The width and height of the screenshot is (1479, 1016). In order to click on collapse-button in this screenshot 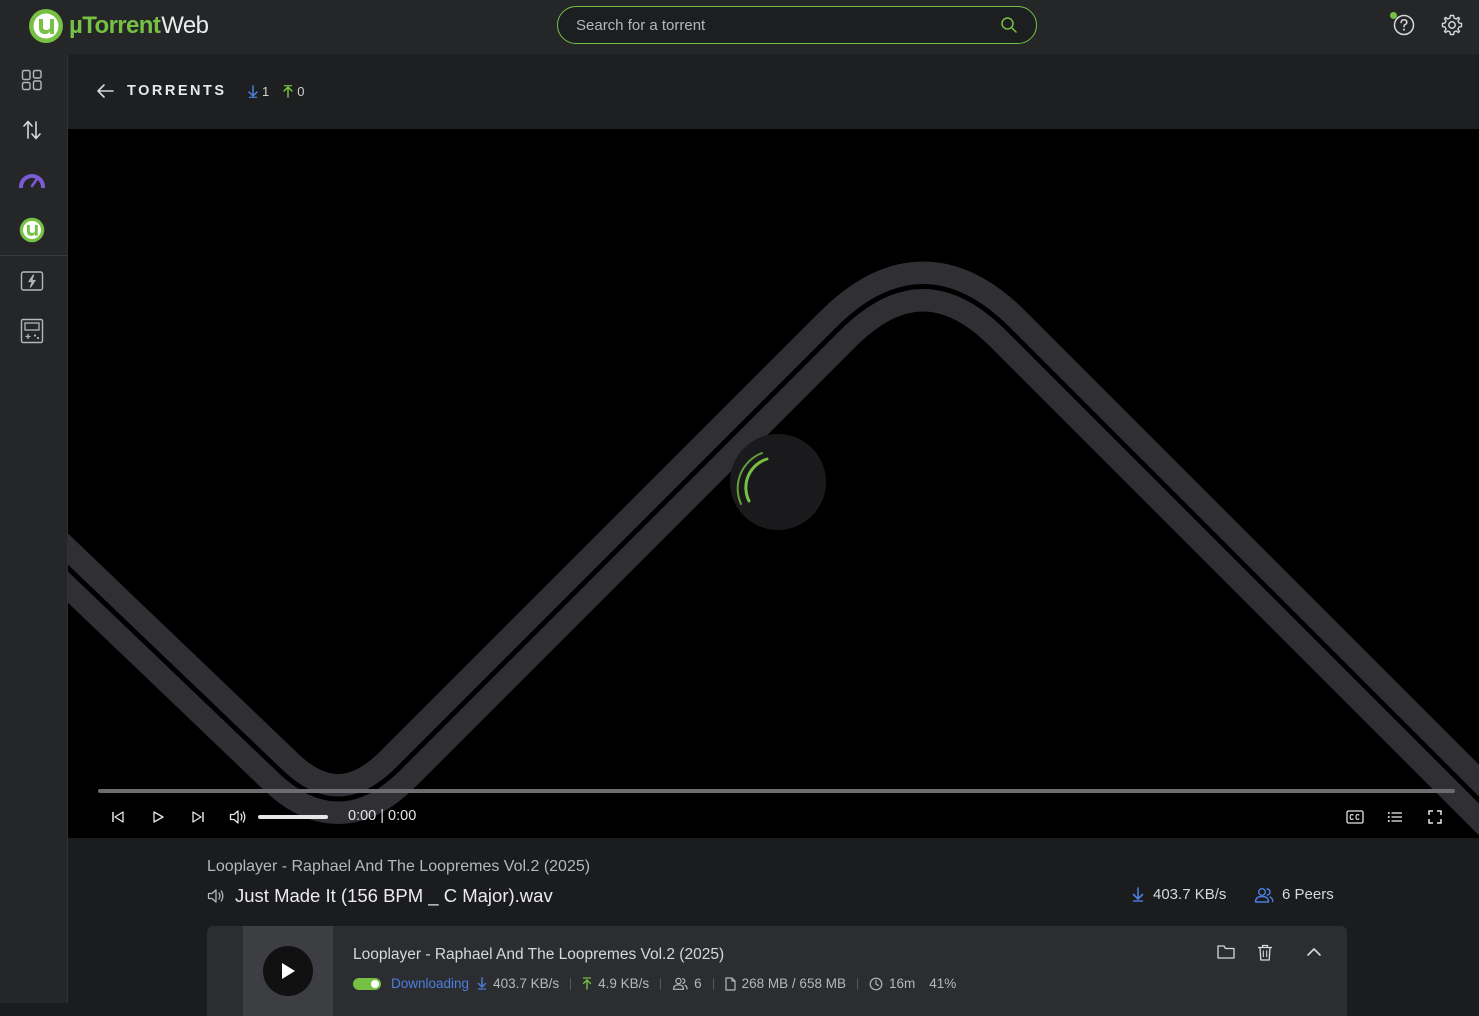, I will do `click(1314, 954)`.